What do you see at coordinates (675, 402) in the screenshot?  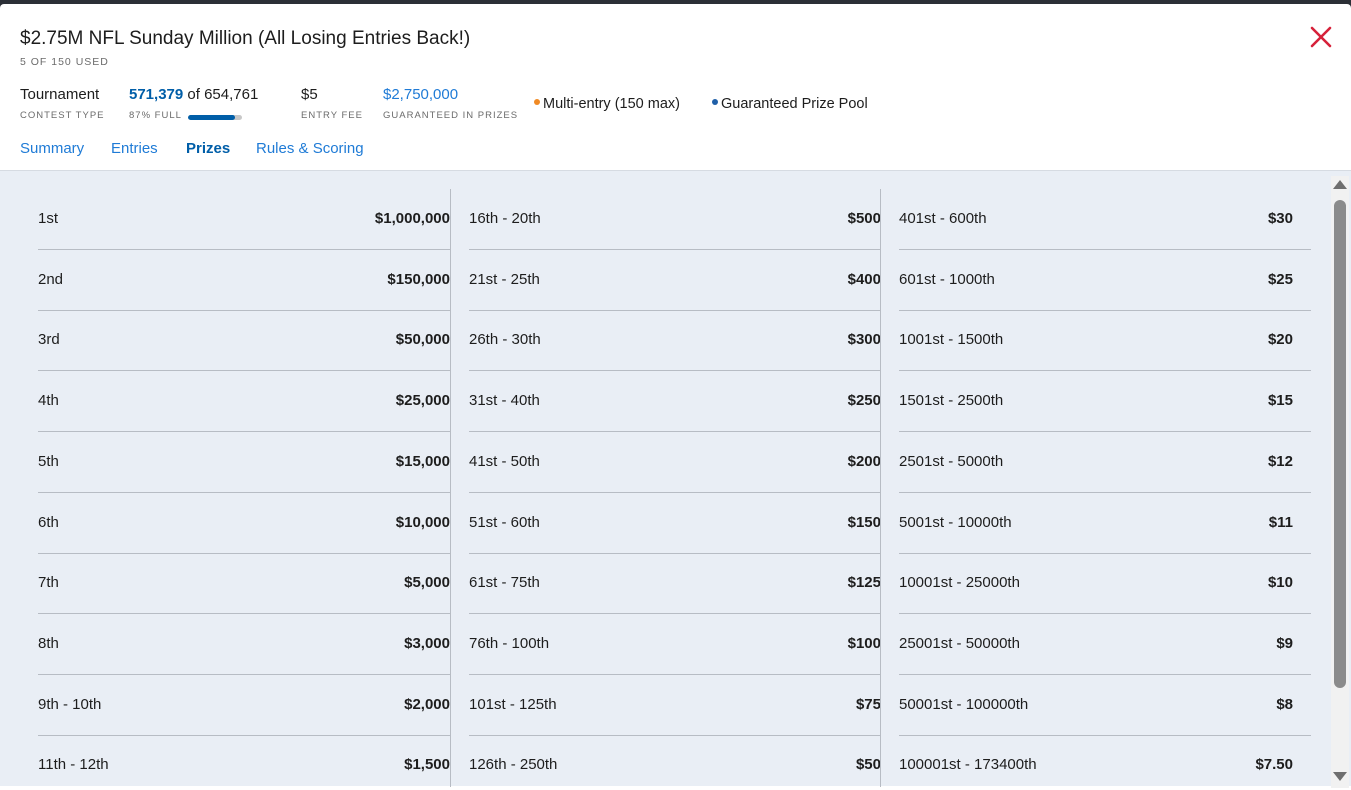 I see `prize-row: 31st - 40th $250` at bounding box center [675, 402].